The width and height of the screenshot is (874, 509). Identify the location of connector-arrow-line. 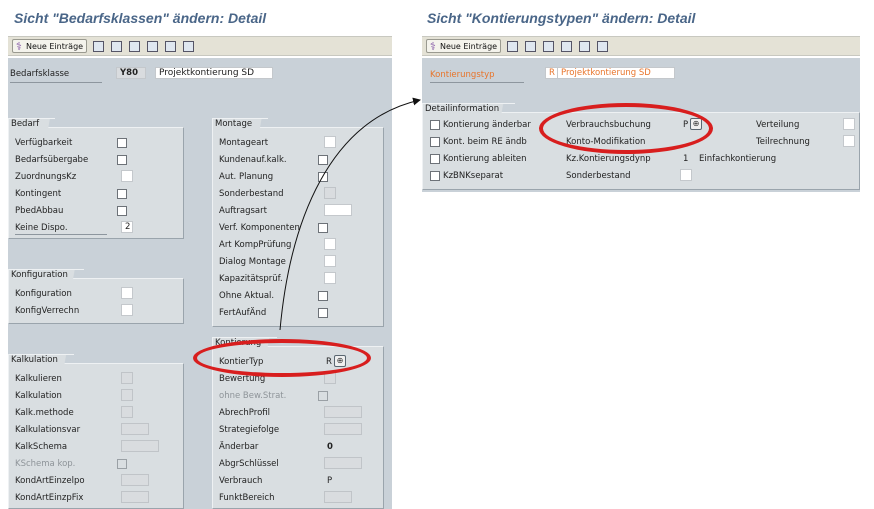
(350, 214).